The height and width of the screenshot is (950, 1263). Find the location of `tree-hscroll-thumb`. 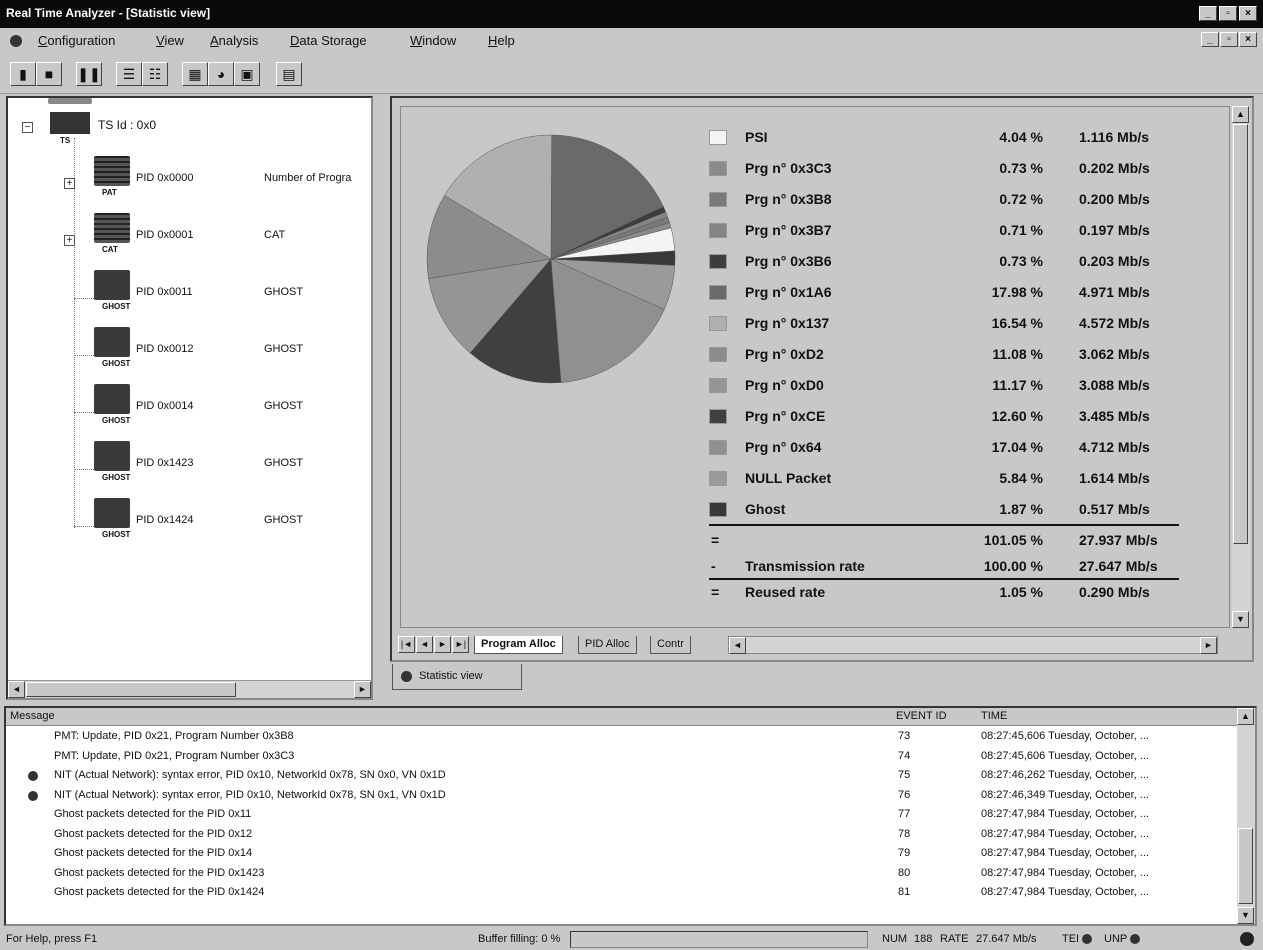

tree-hscroll-thumb is located at coordinates (131, 689).